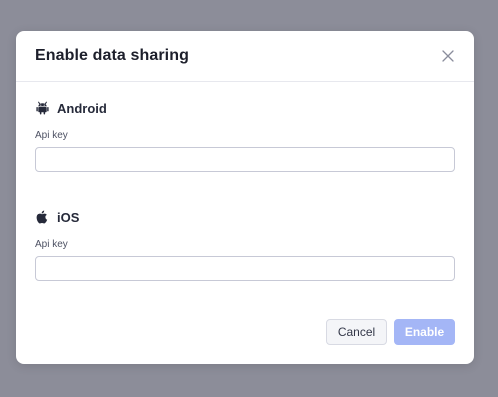 This screenshot has height=397, width=498. What do you see at coordinates (82, 108) in the screenshot?
I see `android-label: Android` at bounding box center [82, 108].